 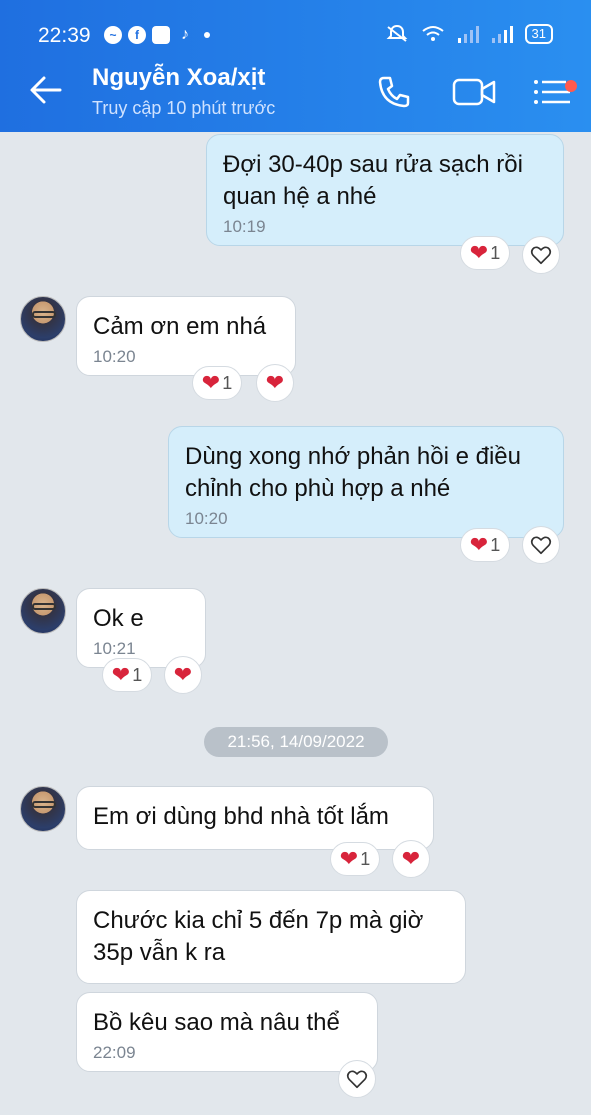 What do you see at coordinates (207, 35) in the screenshot?
I see `more-notifications-icon` at bounding box center [207, 35].